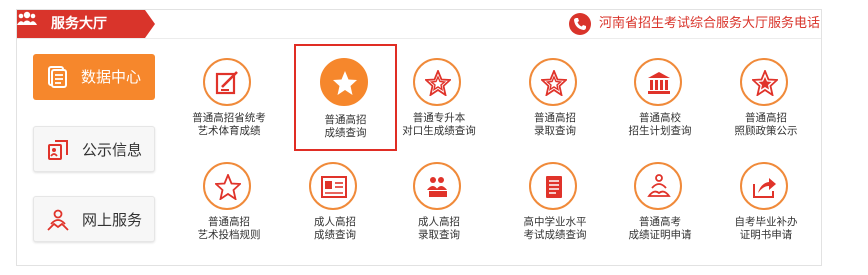 The image size is (868, 275). Describe the element at coordinates (58, 150) in the screenshot. I see `announcement-icon` at that location.